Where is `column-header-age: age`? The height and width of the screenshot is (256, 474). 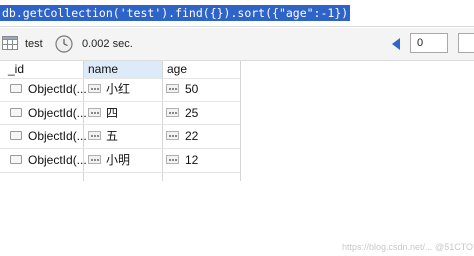 column-header-age: age is located at coordinates (177, 69).